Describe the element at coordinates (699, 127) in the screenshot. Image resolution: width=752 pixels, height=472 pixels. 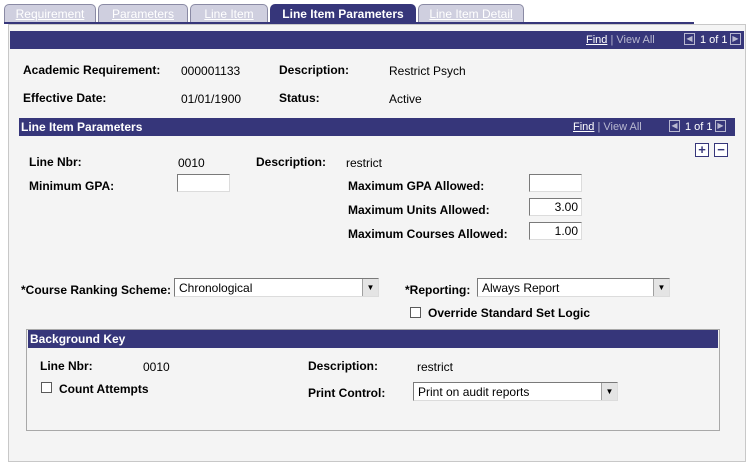
I see `lip-nav-counter: 1 of 1` at that location.